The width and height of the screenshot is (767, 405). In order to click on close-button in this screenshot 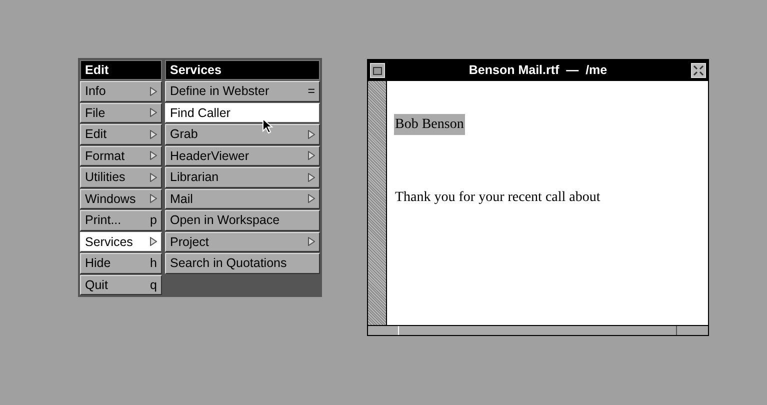, I will do `click(698, 70)`.